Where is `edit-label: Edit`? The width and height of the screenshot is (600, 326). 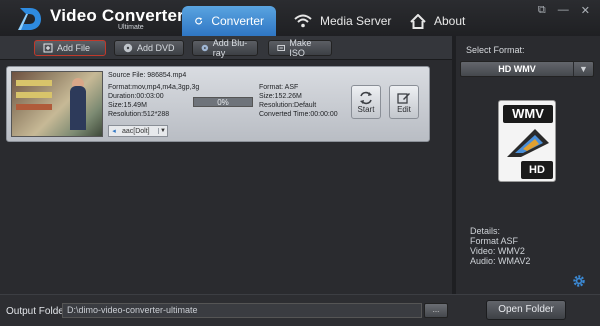 edit-label: Edit is located at coordinates (404, 109).